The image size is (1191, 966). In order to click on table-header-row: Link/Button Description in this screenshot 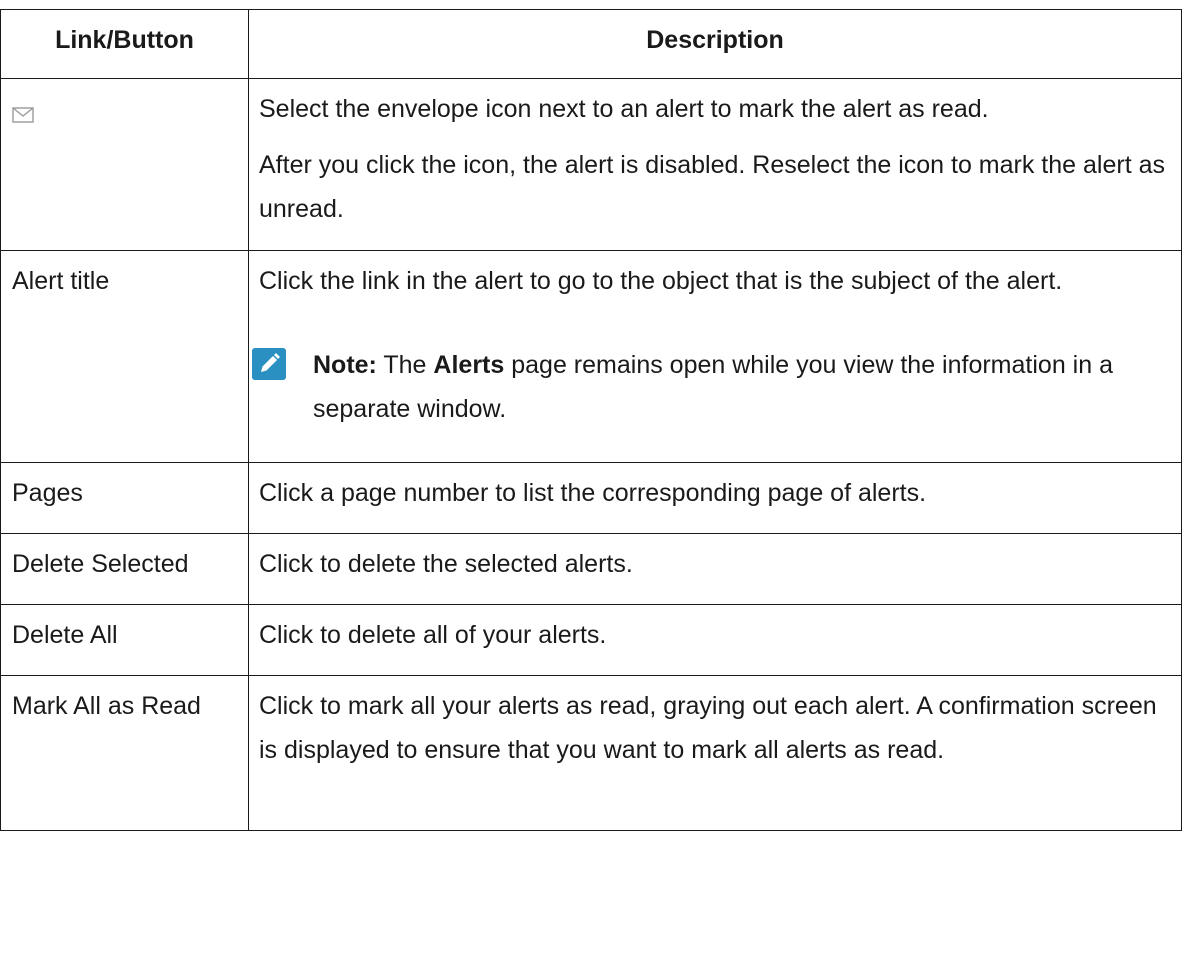, I will do `click(591, 44)`.